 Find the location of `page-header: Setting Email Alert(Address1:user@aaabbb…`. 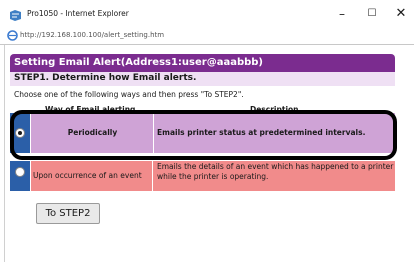

page-header: Setting Email Alert(Address1:user@aaabbb… is located at coordinates (202, 63).